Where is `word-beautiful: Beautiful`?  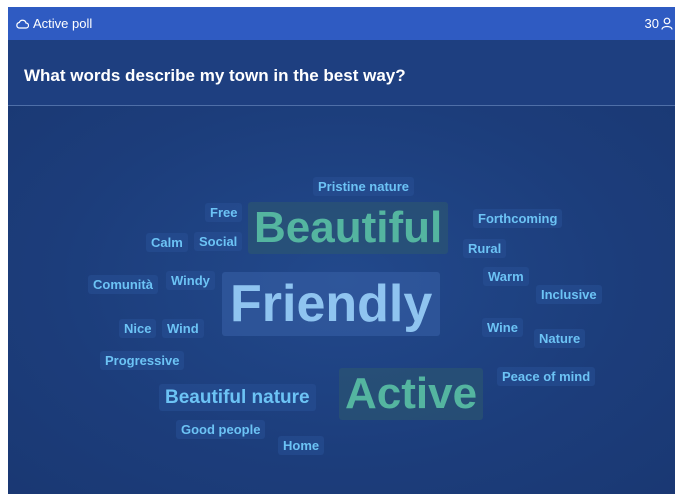 word-beautiful: Beautiful is located at coordinates (348, 228).